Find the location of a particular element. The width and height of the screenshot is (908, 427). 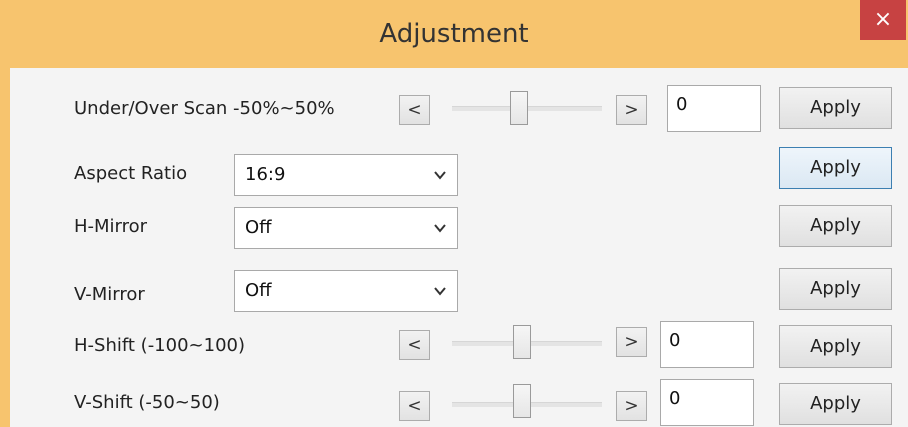

h-mirror-select: Off is located at coordinates (346, 228).